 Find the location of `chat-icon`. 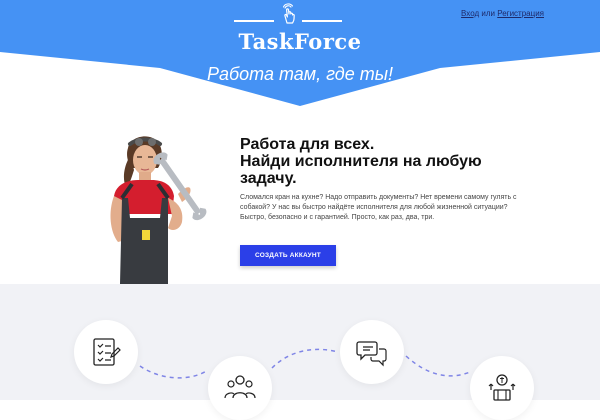

chat-icon is located at coordinates (371, 354).